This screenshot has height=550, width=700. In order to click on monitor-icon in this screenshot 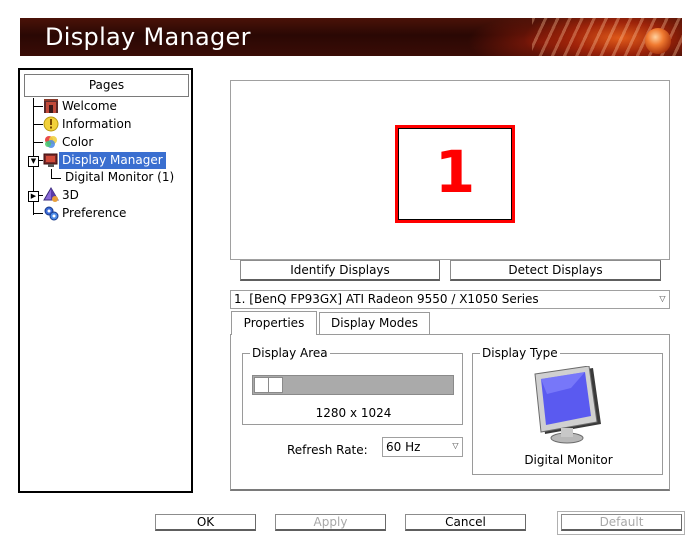, I will do `click(567, 405)`.